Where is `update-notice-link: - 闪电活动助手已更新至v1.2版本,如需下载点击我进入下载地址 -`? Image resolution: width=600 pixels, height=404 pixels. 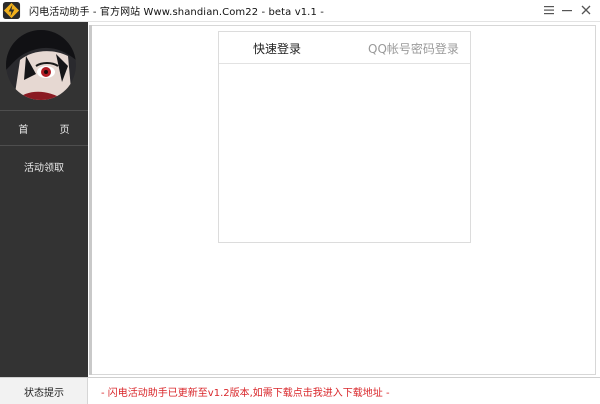 update-notice-link: - 闪电活动助手已更新至v1.2版本,如需下载点击我进入下载地址 - is located at coordinates (245, 391).